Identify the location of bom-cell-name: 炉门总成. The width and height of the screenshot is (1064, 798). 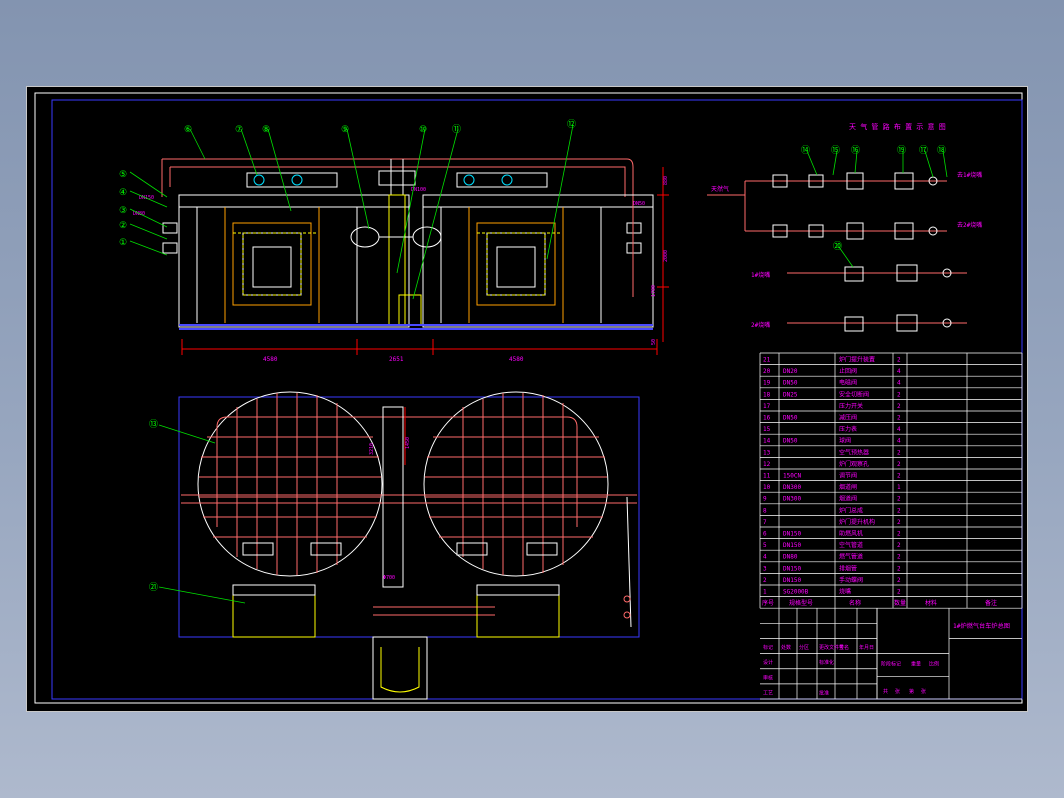
(851, 510).